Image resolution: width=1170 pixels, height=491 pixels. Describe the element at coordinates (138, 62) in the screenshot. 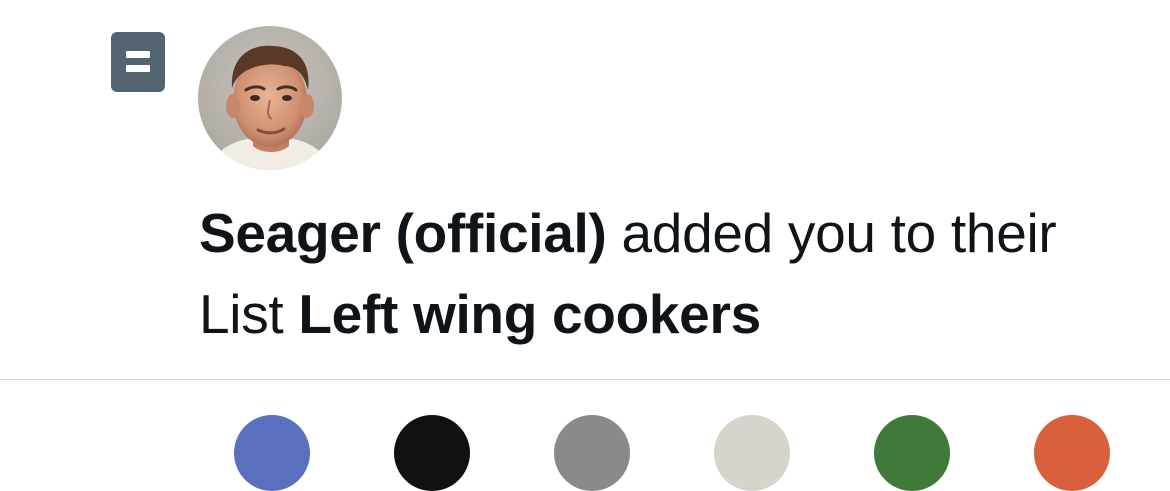

I see `list-icon` at that location.